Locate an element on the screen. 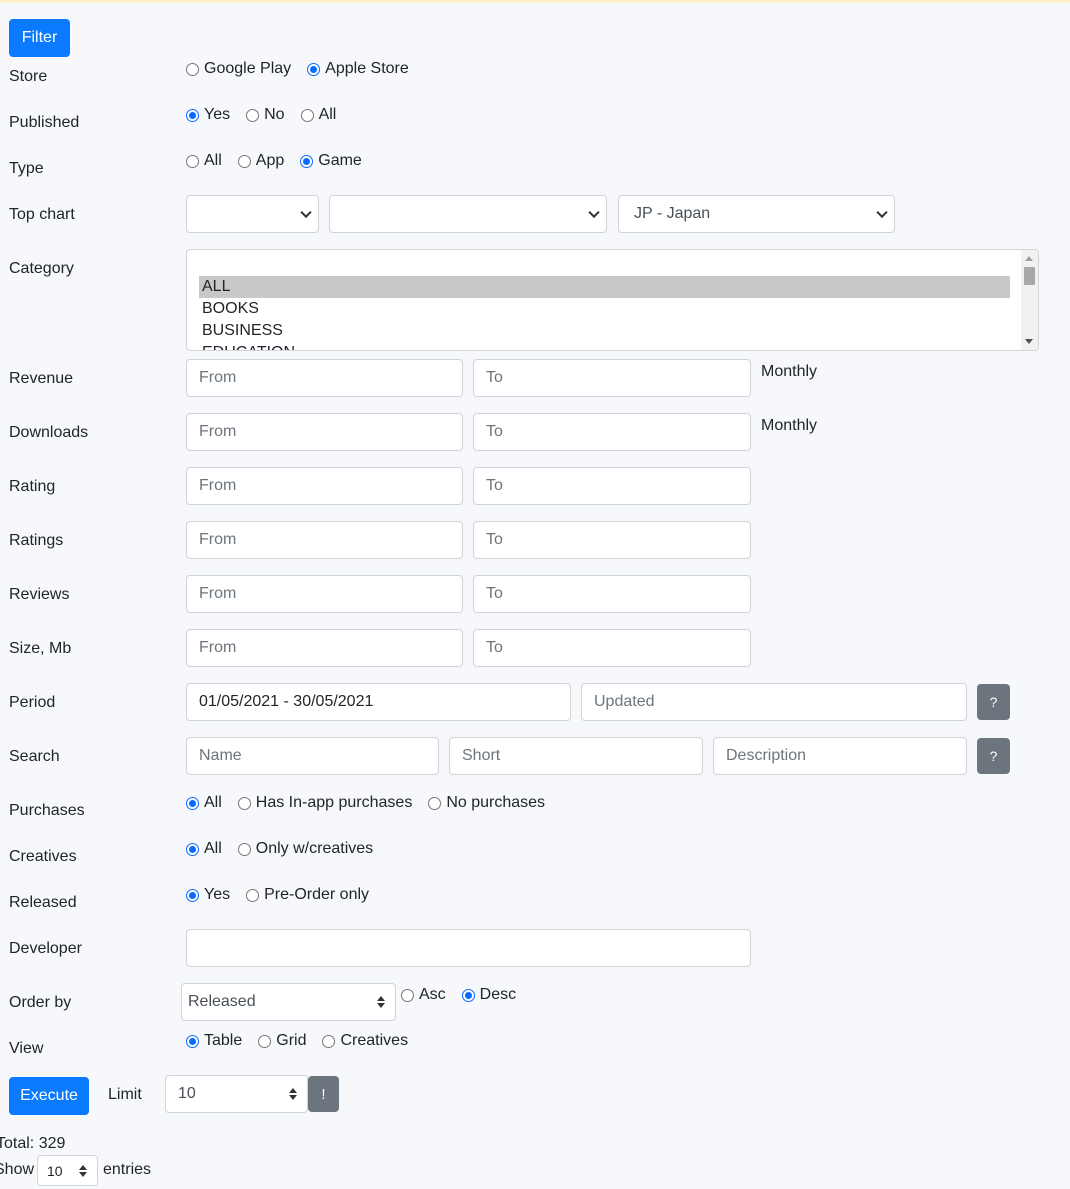 The height and width of the screenshot is (1189, 1070). published-radio-yes: Yes is located at coordinates (208, 115).